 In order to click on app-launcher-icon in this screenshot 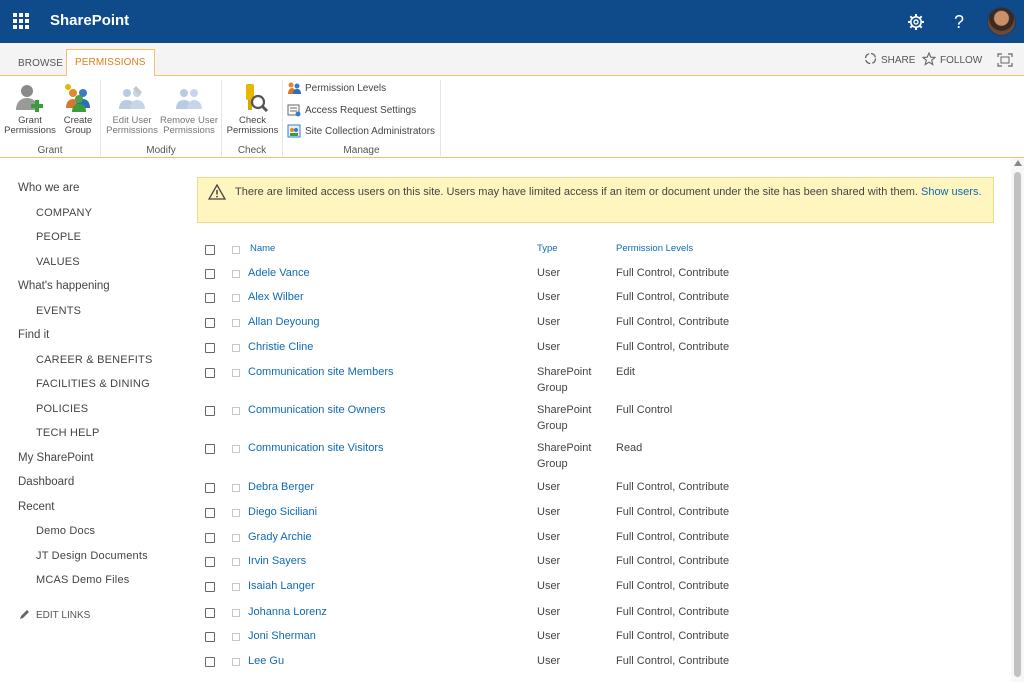, I will do `click(21, 21)`.